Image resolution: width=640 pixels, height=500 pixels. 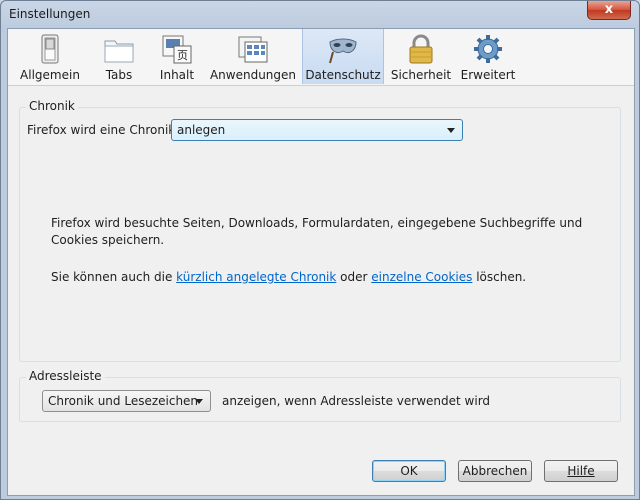 I want to click on tab-allgemein: Allgemein, so click(x=50, y=56).